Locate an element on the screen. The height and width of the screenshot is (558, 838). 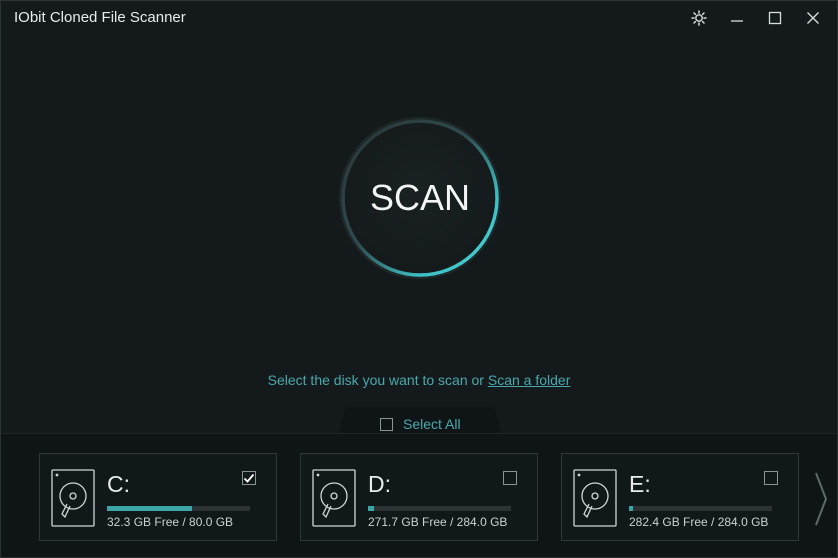
scan-button-area: SCAN is located at coordinates (420, 198).